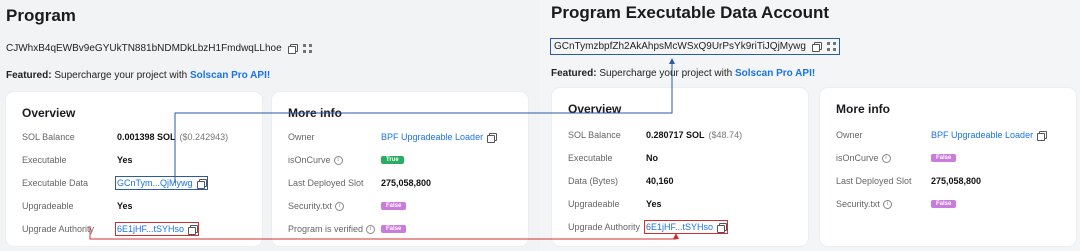 This screenshot has height=251, width=1080. What do you see at coordinates (621, 181) in the screenshot?
I see `row-data-bytes: Data (Bytes) 40,160` at bounding box center [621, 181].